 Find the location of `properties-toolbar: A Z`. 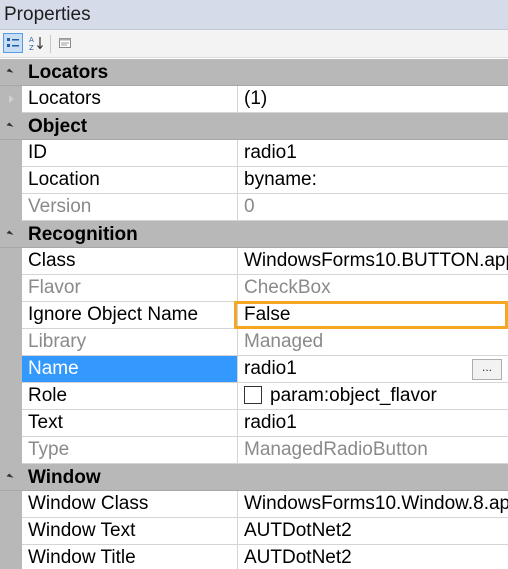

properties-toolbar: A Z is located at coordinates (254, 44).